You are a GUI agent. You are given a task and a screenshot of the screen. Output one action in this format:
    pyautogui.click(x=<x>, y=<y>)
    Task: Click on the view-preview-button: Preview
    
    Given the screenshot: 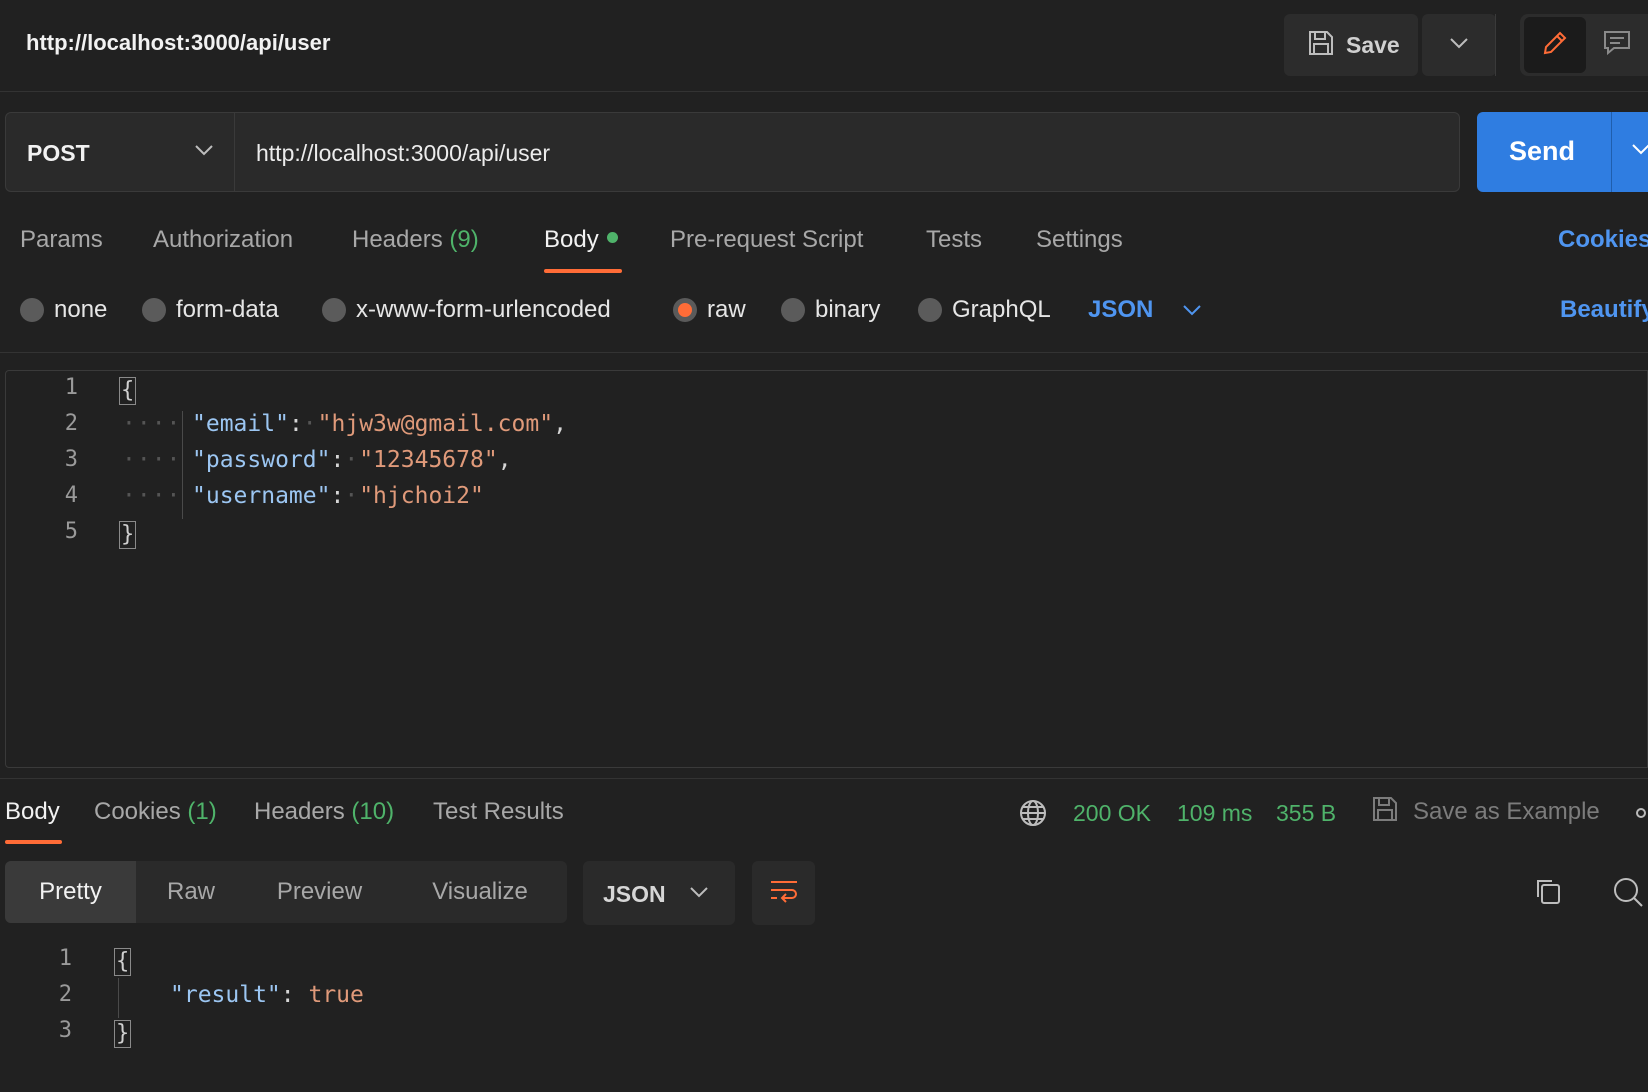 What is the action you would take?
    pyautogui.click(x=319, y=892)
    